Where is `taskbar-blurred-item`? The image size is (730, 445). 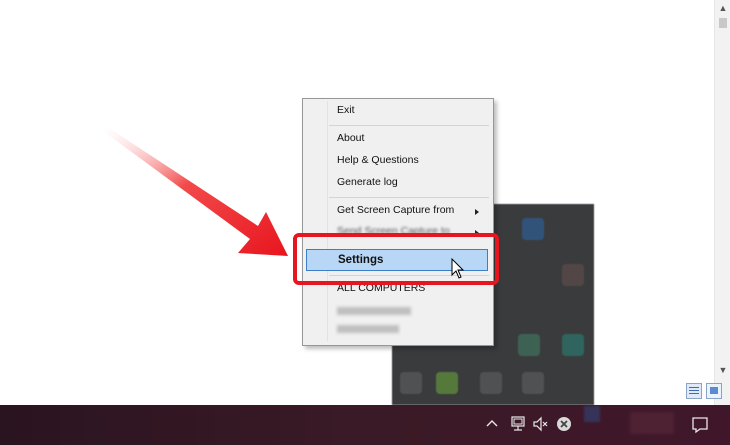
taskbar-blurred-item is located at coordinates (652, 423).